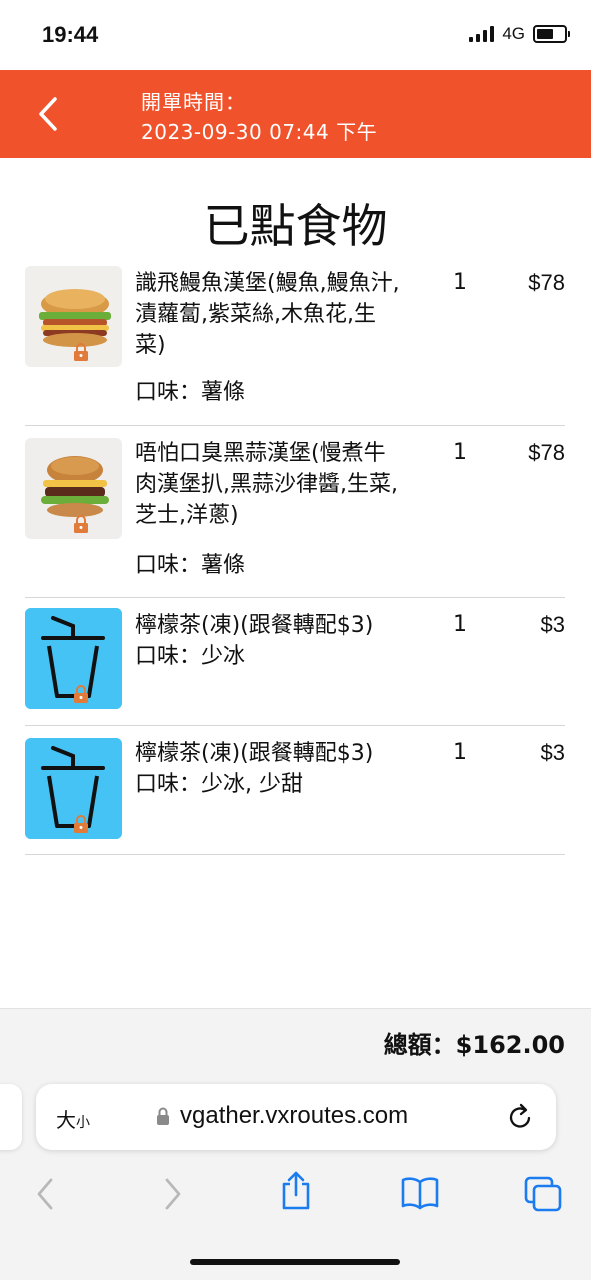 This screenshot has height=1280, width=591. Describe the element at coordinates (295, 114) in the screenshot. I see `order-header: 開單時間： 2023-09-30 07:44 下午` at that location.